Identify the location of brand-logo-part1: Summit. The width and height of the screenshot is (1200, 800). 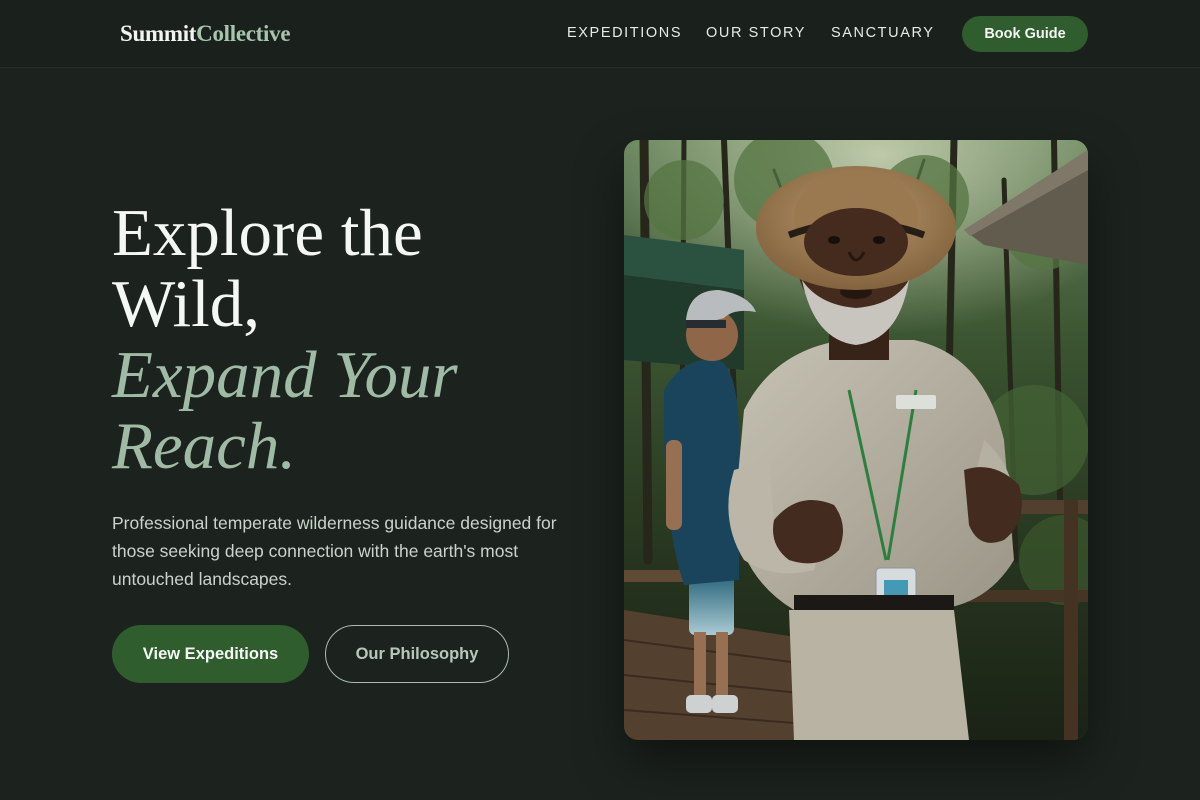
(158, 33).